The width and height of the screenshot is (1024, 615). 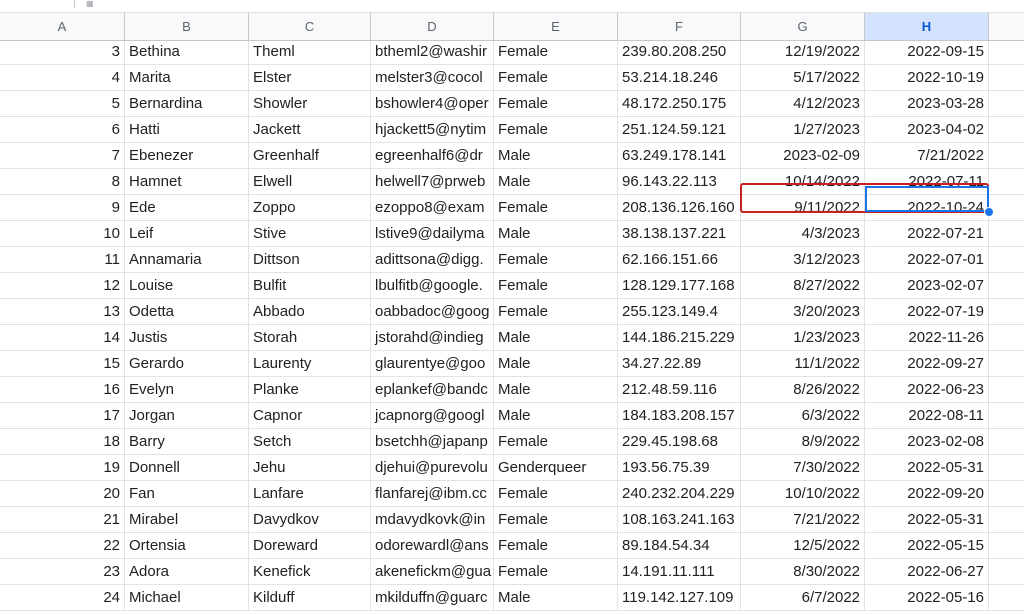 What do you see at coordinates (62, 234) in the screenshot?
I see `cell-a: 10` at bounding box center [62, 234].